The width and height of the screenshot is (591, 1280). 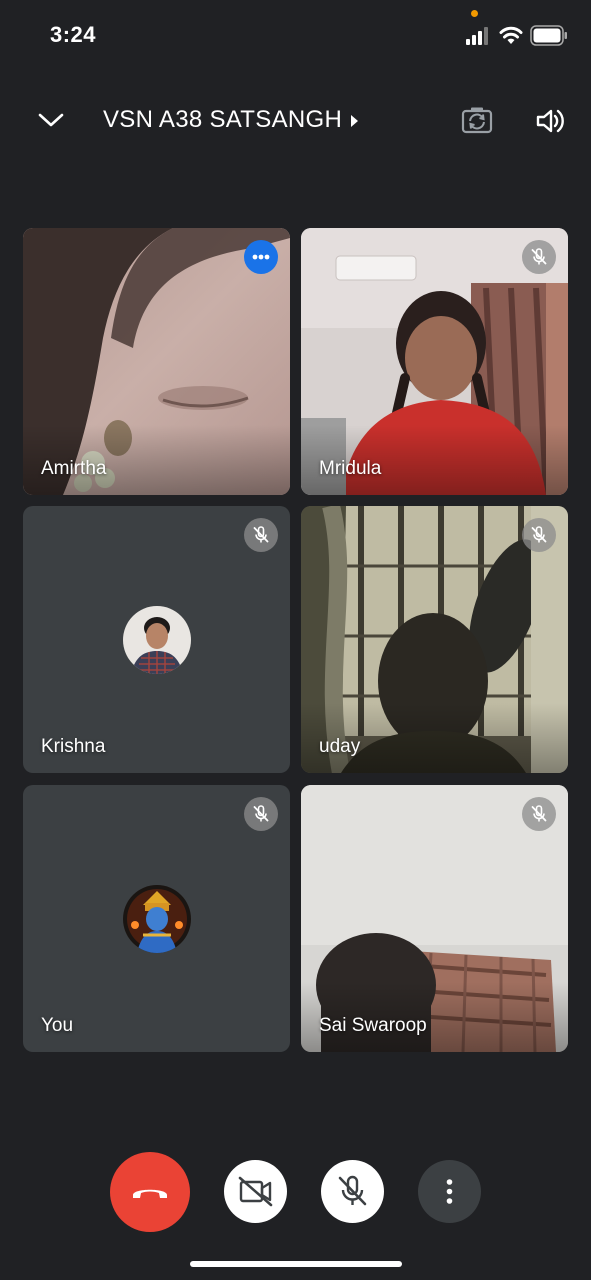 I want to click on camera-off-icon, so click(x=255, y=1191).